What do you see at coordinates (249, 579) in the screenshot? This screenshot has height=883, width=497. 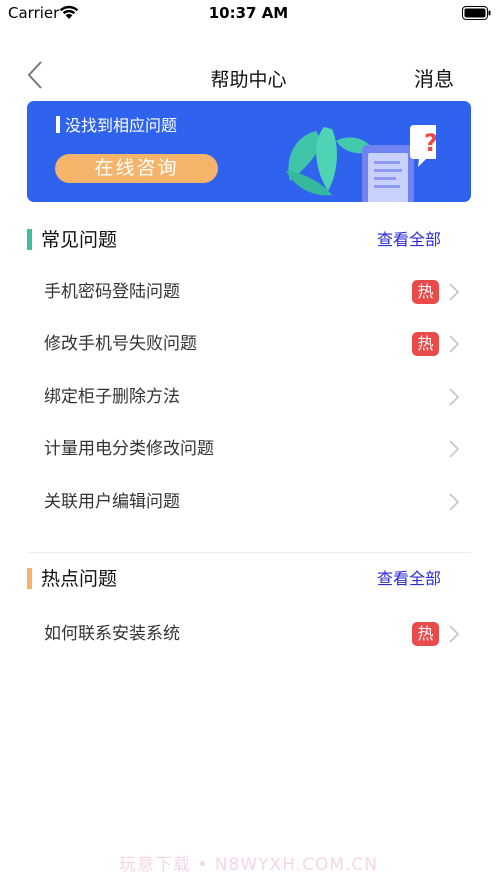 I see `section-header-hot: 热点问题 查看全部` at bounding box center [249, 579].